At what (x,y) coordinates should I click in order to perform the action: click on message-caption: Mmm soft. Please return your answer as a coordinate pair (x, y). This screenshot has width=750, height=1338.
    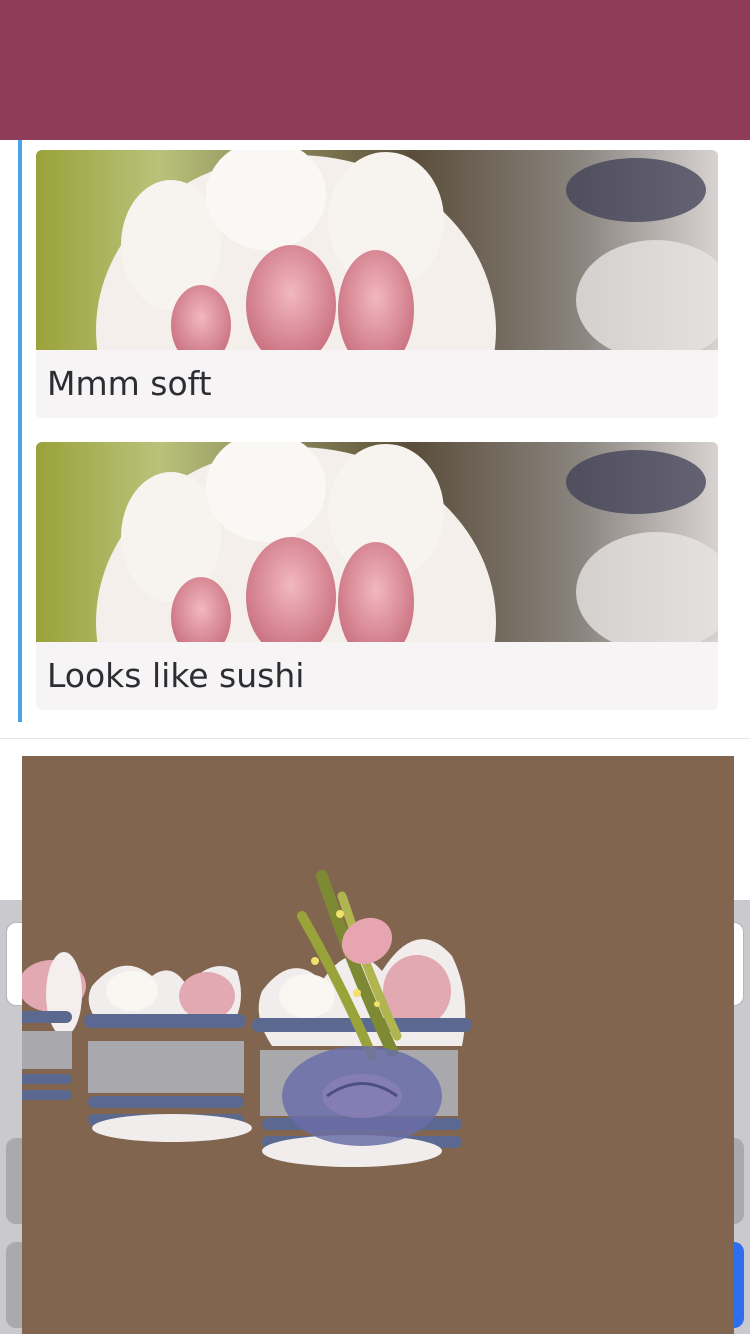
    Looking at the image, I should click on (377, 384).